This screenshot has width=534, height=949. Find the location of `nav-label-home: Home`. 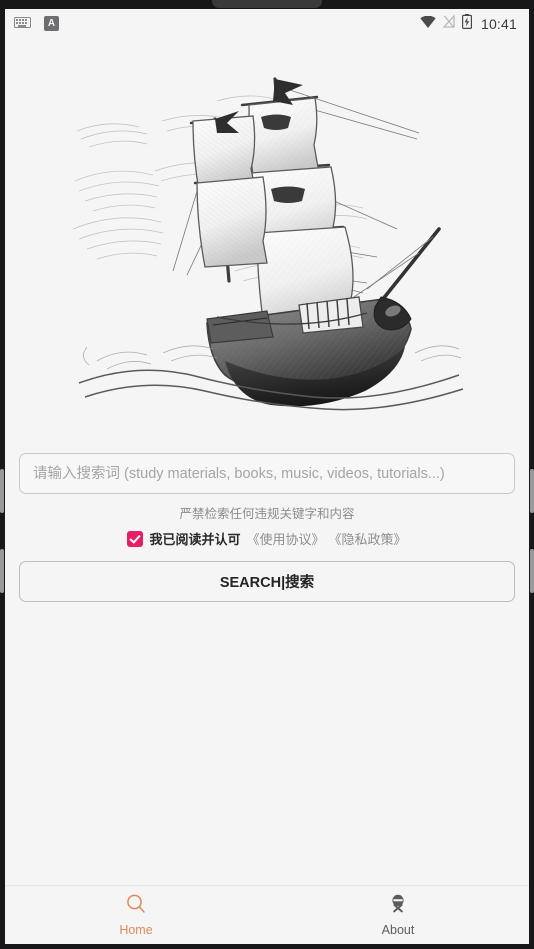

nav-label-home: Home is located at coordinates (136, 930).